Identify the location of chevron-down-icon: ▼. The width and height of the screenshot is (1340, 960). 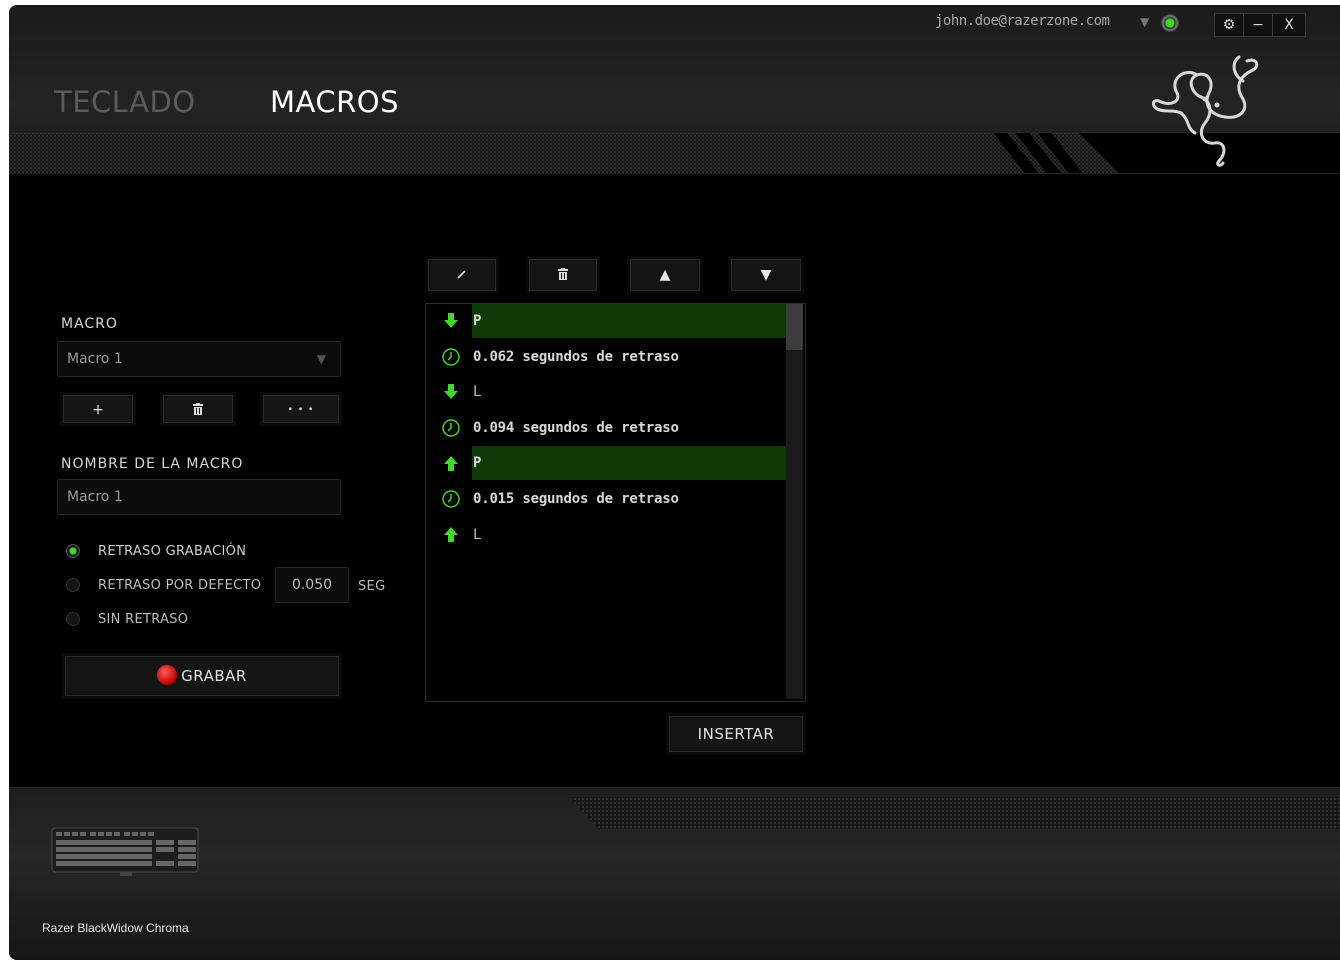
(321, 359).